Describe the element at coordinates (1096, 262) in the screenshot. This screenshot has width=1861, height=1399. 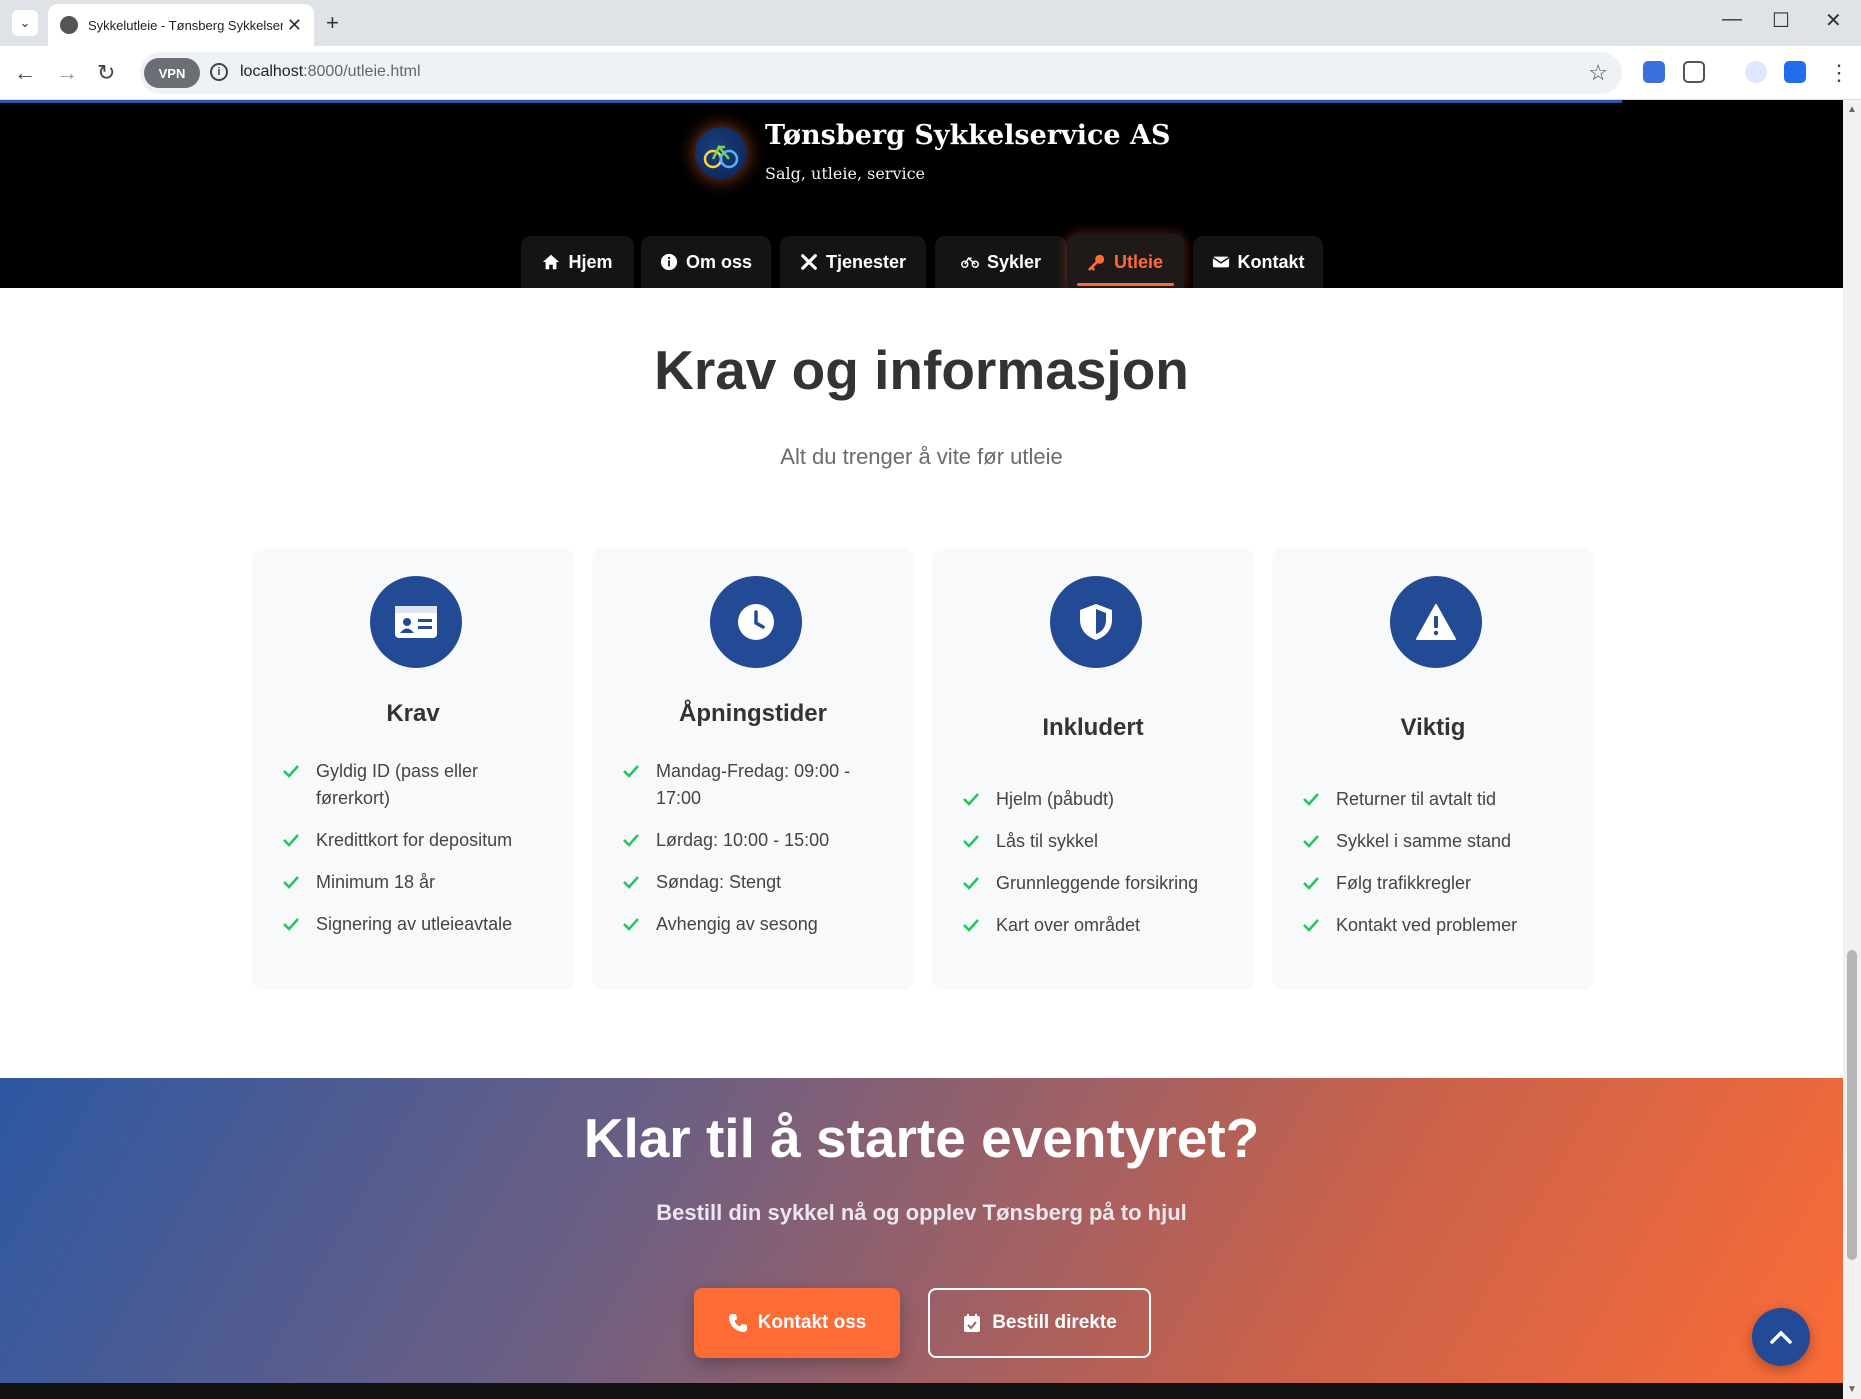
I see `key-icon` at that location.